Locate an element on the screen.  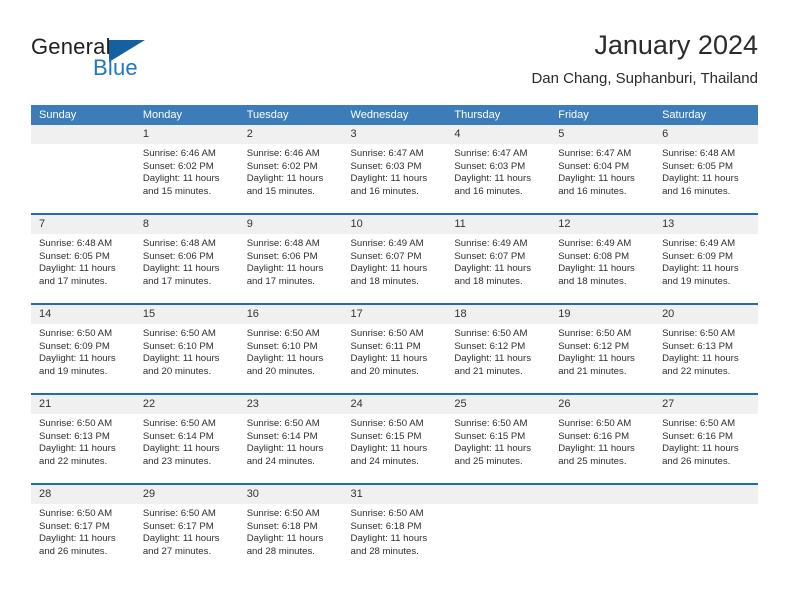
day-info-line: Sunset: 6:05 PM is located at coordinates (74, 256).